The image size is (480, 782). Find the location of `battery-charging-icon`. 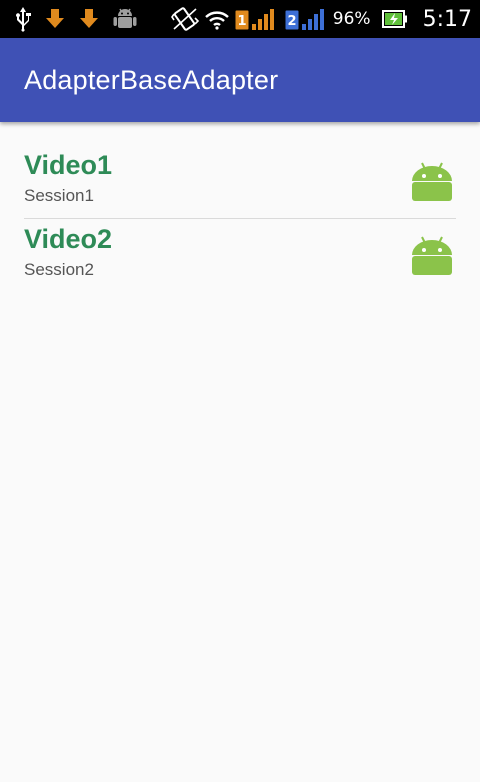

battery-charging-icon is located at coordinates (394, 19).